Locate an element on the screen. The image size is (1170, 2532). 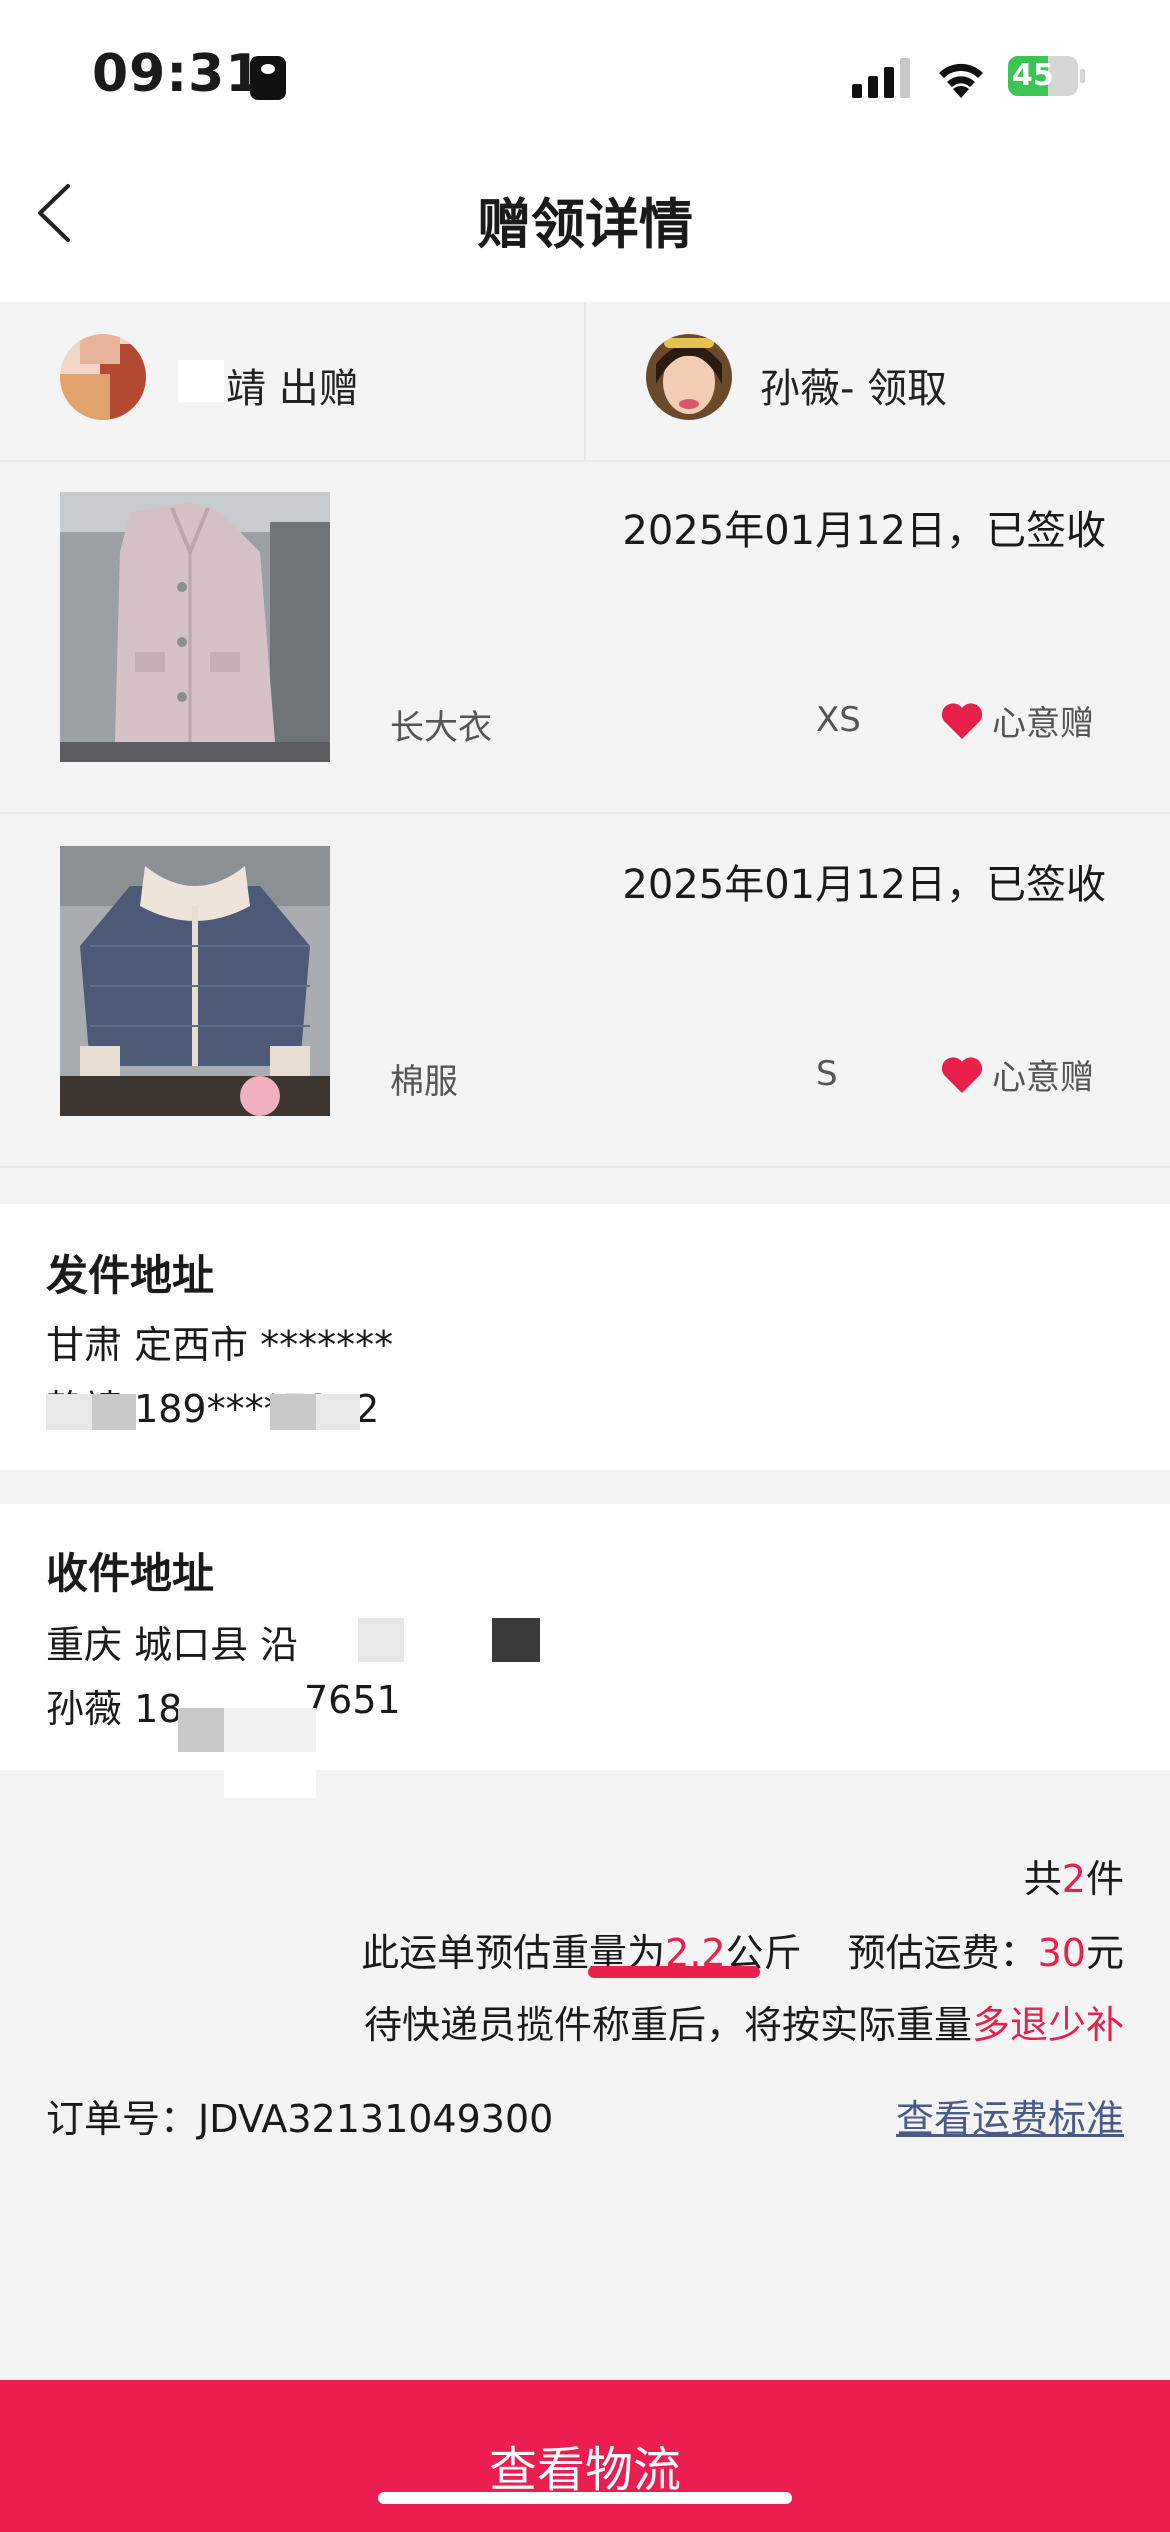
total-suffix: 件 is located at coordinates (1104, 1879).